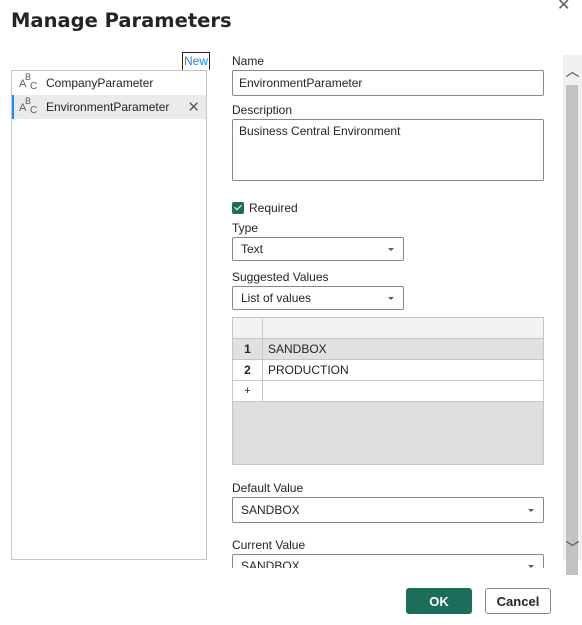 This screenshot has height=625, width=582. Describe the element at coordinates (403, 391) in the screenshot. I see `new-value-cell` at that location.